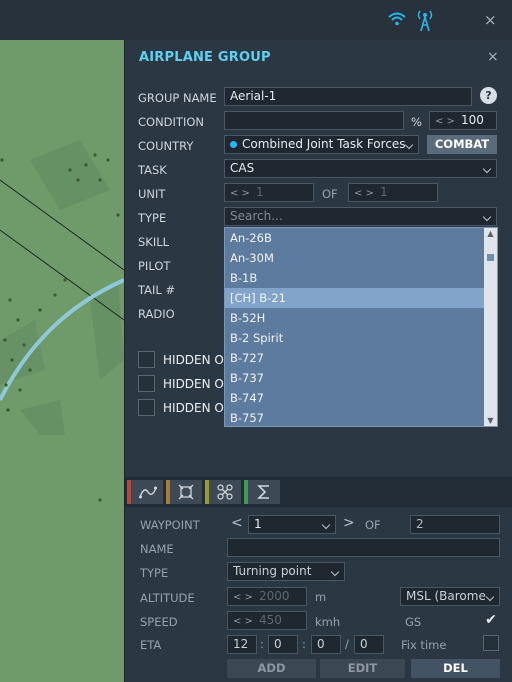  I want to click on wifi-icon, so click(397, 19).